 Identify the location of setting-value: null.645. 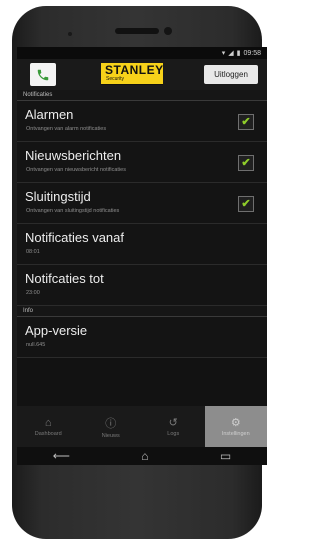
(36, 345).